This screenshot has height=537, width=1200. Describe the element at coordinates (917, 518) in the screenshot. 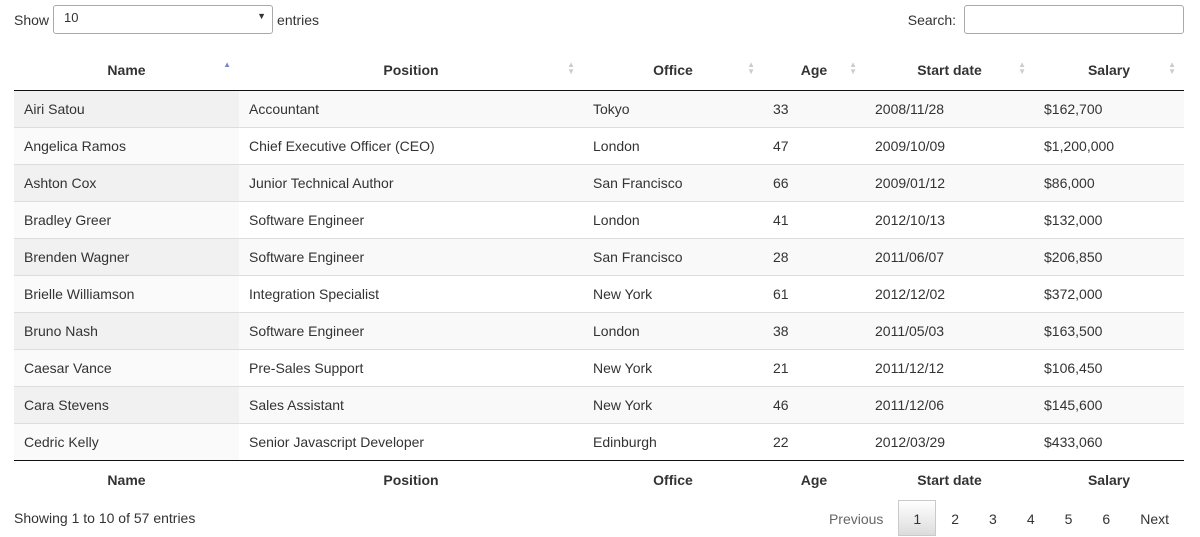

I see `page-button-1: 1` at that location.